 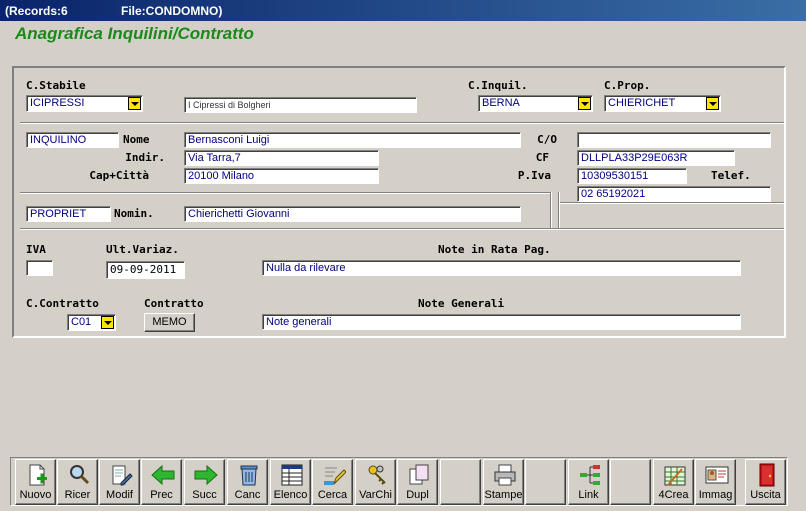 What do you see at coordinates (290, 495) in the screenshot?
I see `toolbar-label: Elenco` at bounding box center [290, 495].